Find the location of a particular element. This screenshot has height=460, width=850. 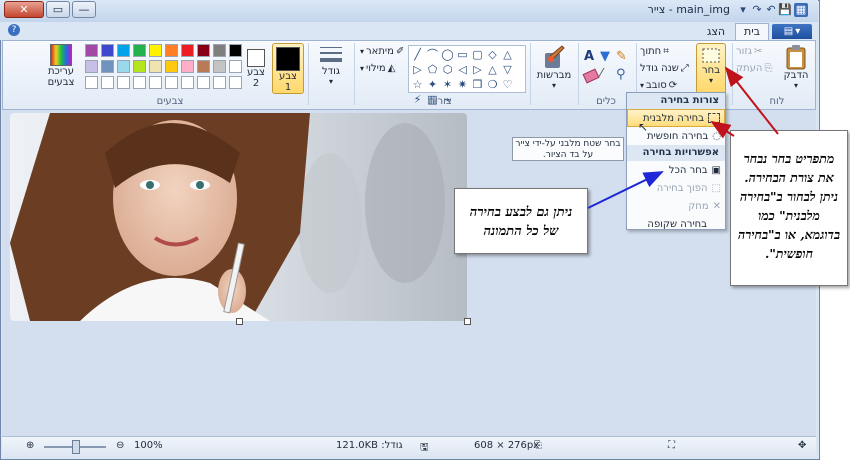

arrow-to-rect-selection is located at coordinates (722, 129).